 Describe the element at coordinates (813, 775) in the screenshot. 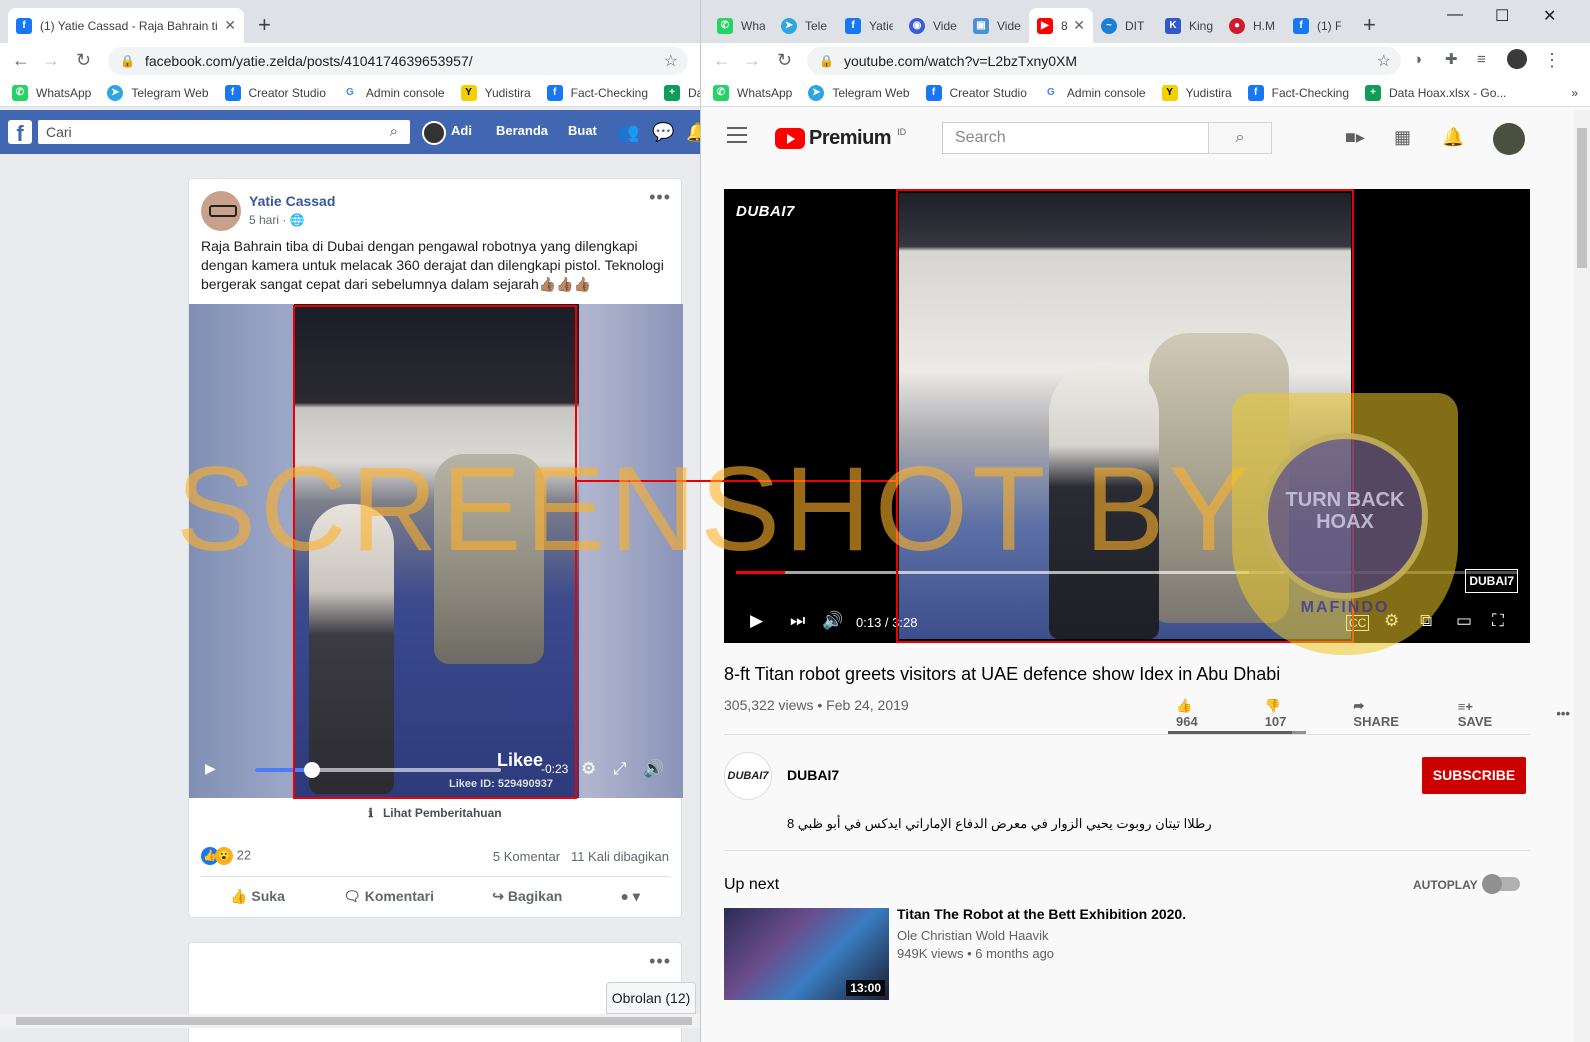

I see `channel-name: DUBAI7` at that location.